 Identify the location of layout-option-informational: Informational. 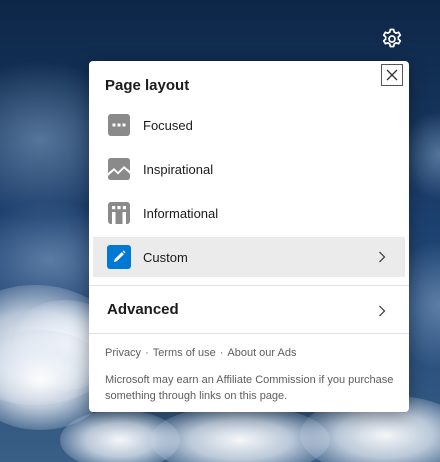
(249, 213).